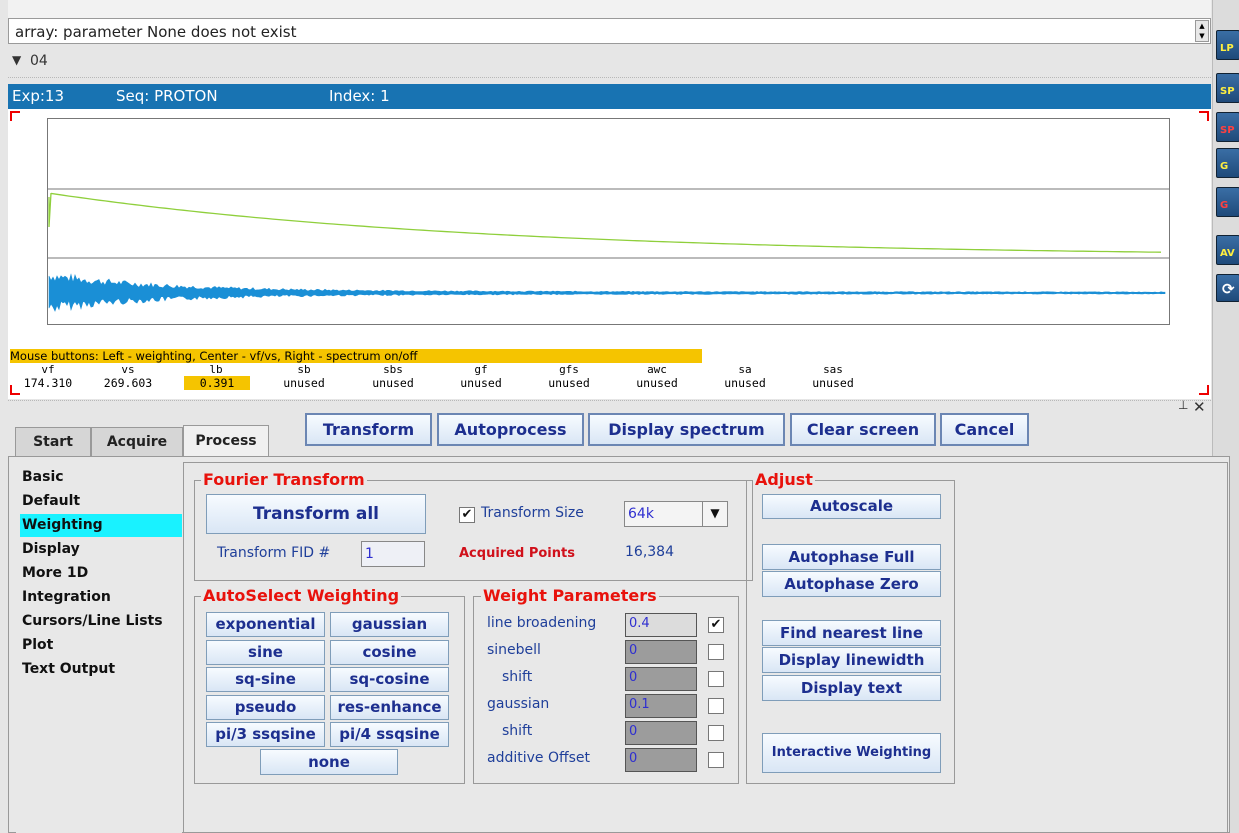 The width and height of the screenshot is (1239, 833). I want to click on tab-process: Process, so click(226, 440).